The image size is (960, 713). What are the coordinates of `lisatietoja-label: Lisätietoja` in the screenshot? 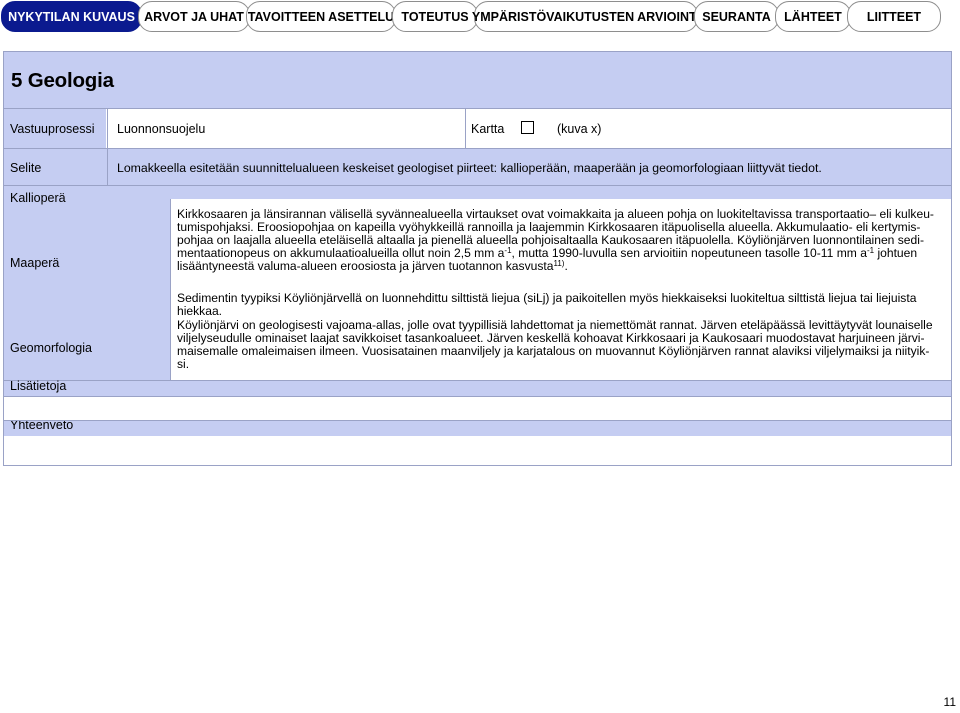 It's located at (38, 386).